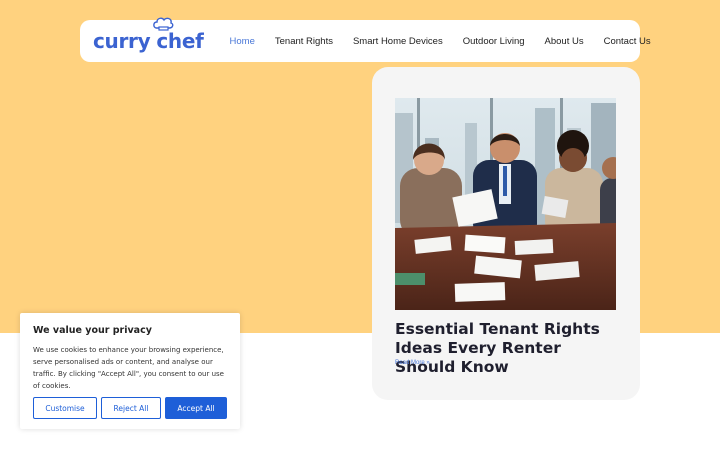  What do you see at coordinates (242, 41) in the screenshot?
I see `nav-home: Home` at bounding box center [242, 41].